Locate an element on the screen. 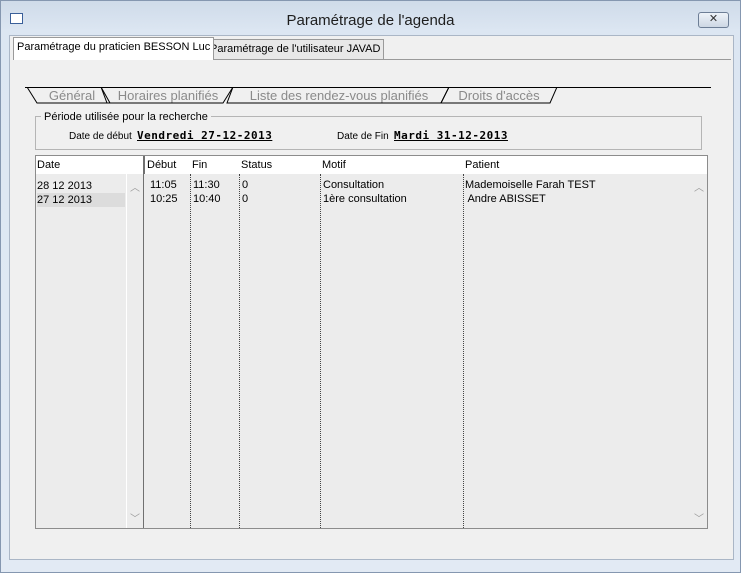 Image resolution: width=741 pixels, height=573 pixels. close-icon: ✕ is located at coordinates (713, 19).